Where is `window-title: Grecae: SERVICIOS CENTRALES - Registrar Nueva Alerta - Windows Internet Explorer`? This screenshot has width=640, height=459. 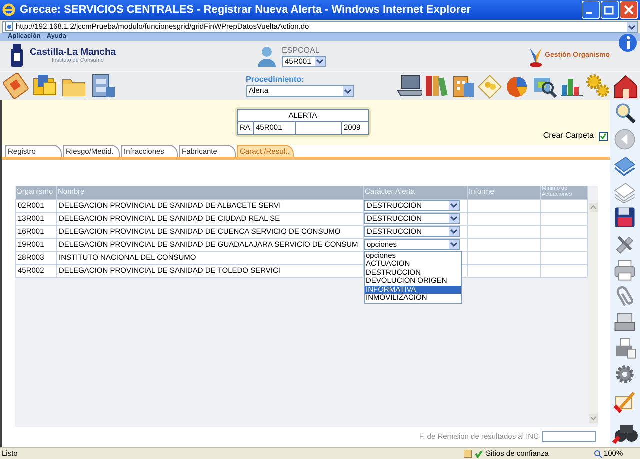 window-title: Grecae: SERVICIOS CENTRALES - Registrar Nueva Alerta - Windows Internet Explorer is located at coordinates (246, 10).